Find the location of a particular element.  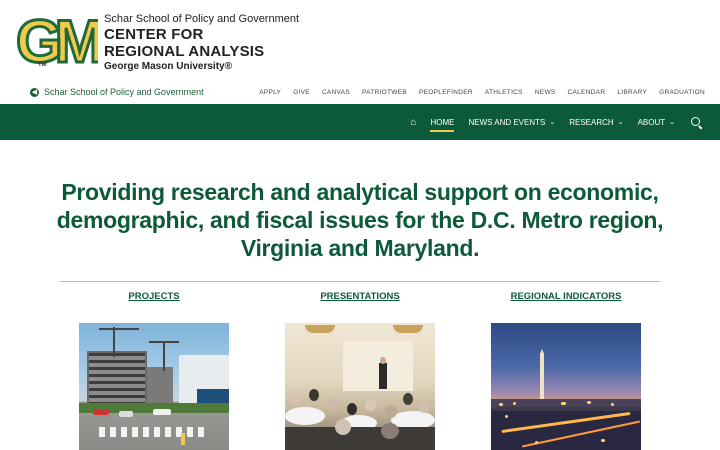

school-name: Schar School of Policy and Government is located at coordinates (202, 19).